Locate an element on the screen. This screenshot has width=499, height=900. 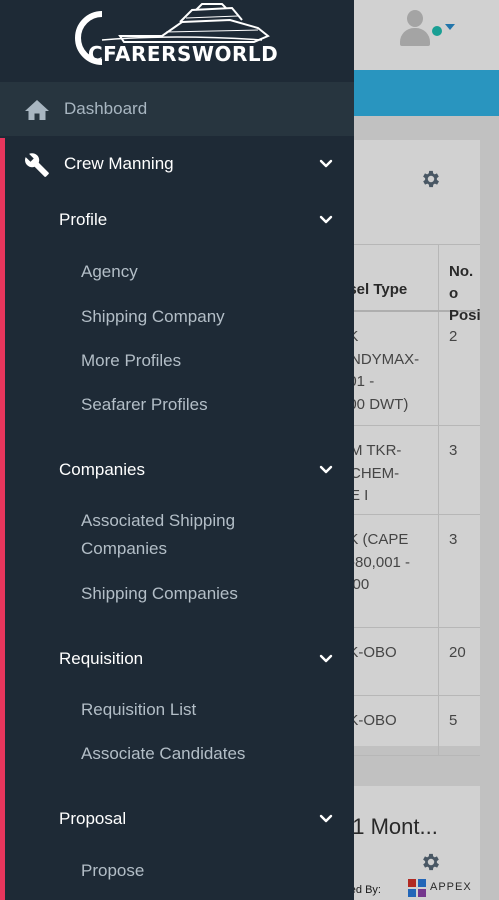
nav-group-requisition-label: Requisition is located at coordinates (101, 658).